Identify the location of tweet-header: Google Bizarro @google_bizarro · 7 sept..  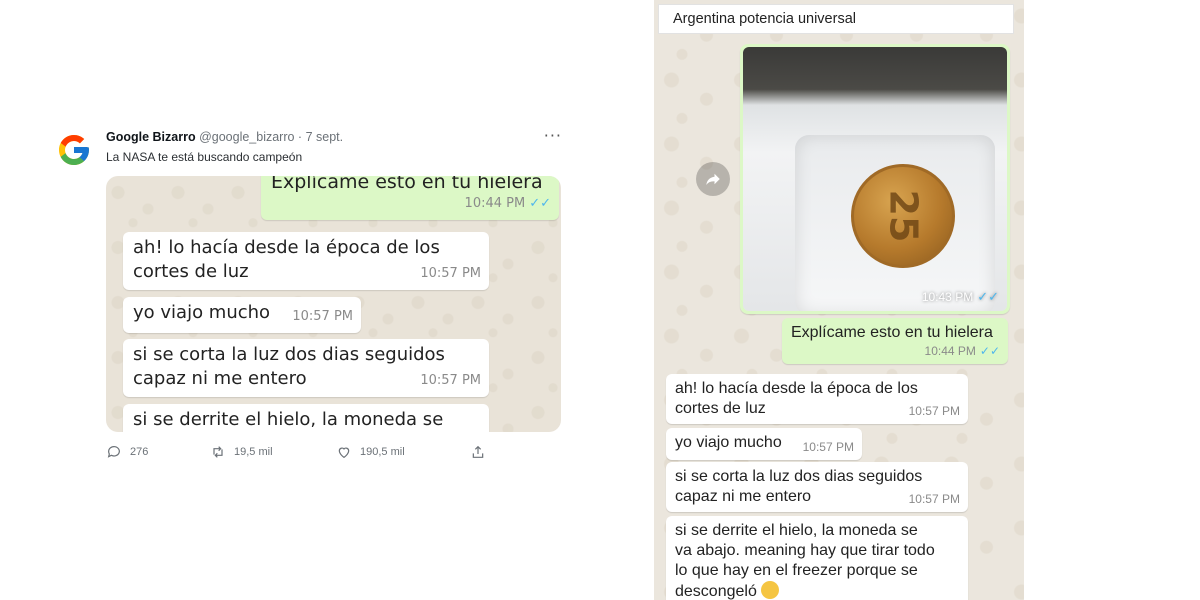
(224, 137).